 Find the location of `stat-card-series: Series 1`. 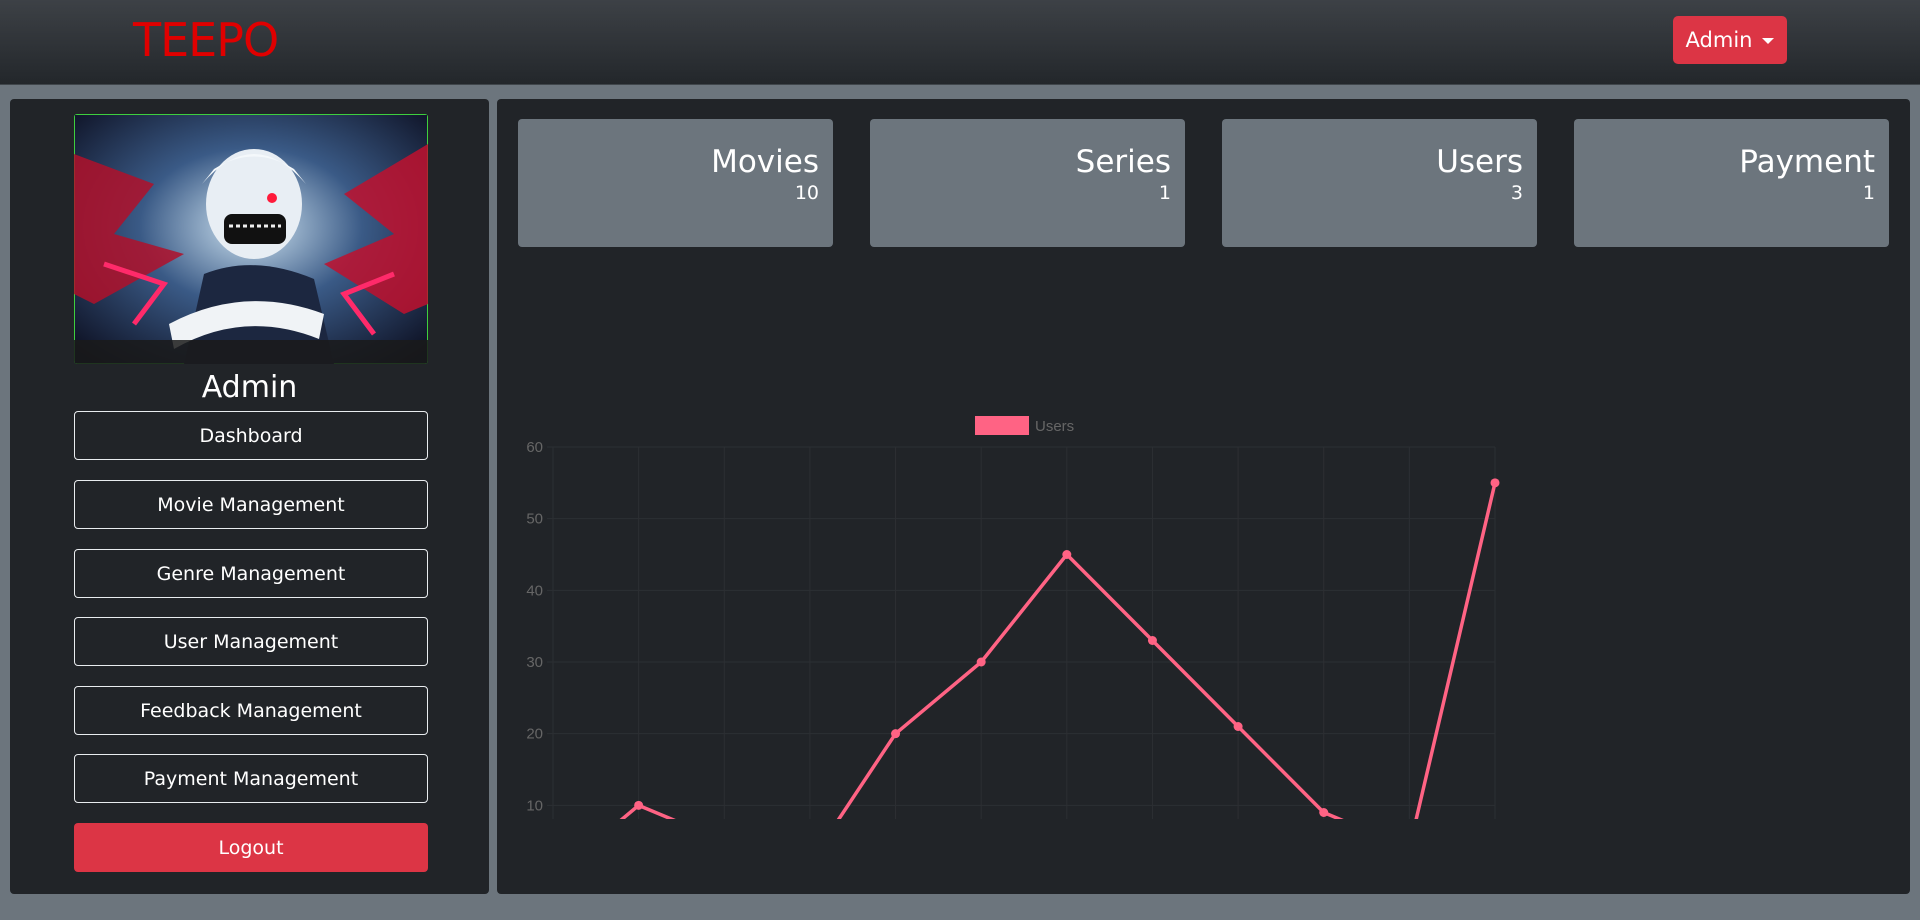

stat-card-series: Series 1 is located at coordinates (1027, 183).